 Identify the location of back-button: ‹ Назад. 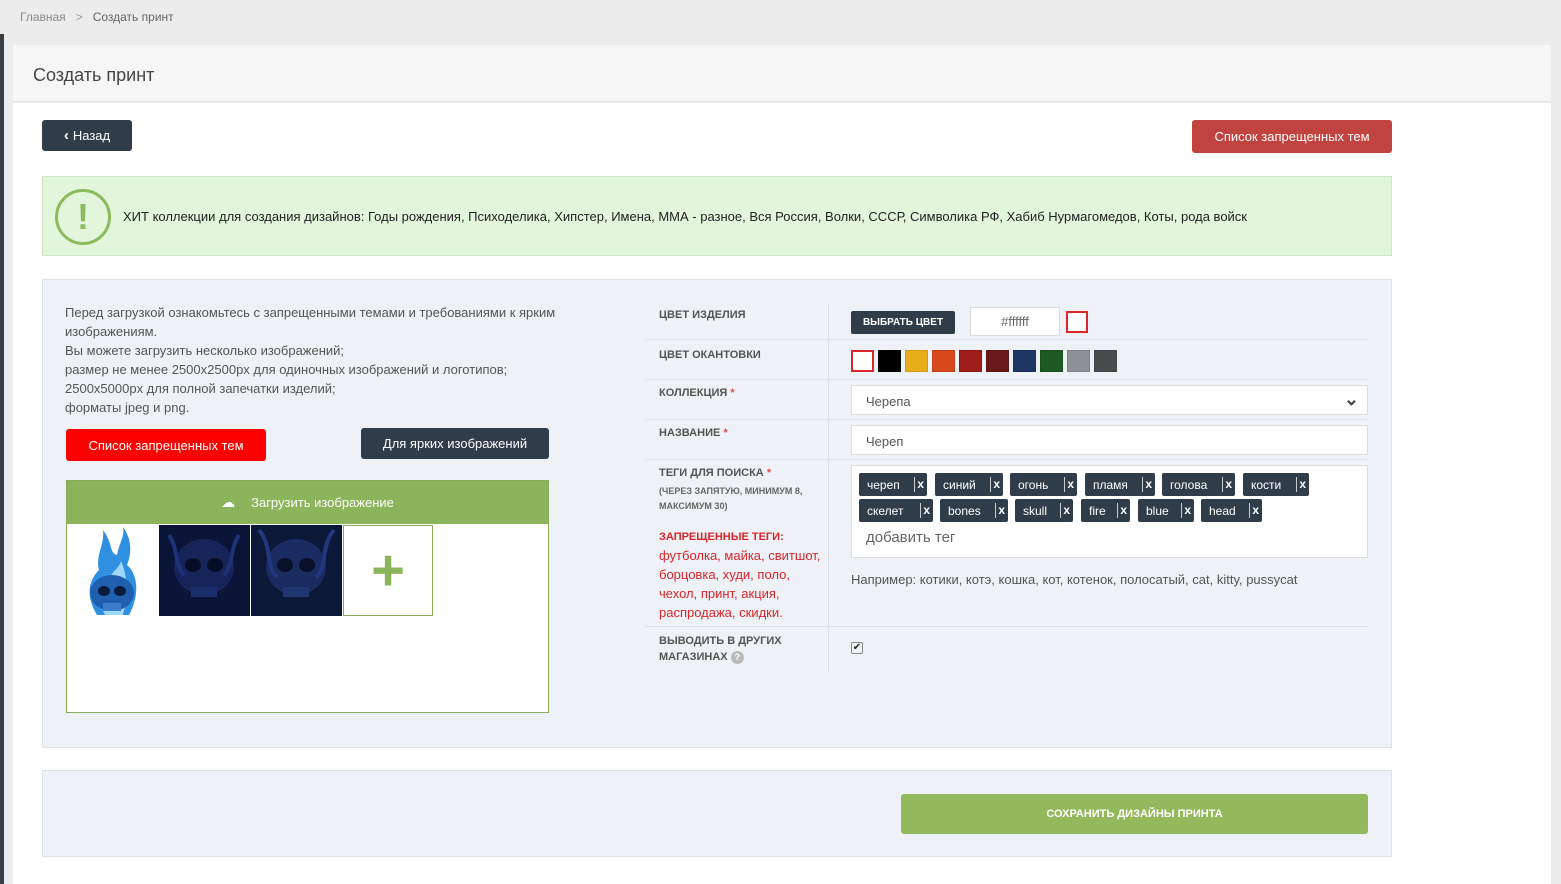
(87, 135).